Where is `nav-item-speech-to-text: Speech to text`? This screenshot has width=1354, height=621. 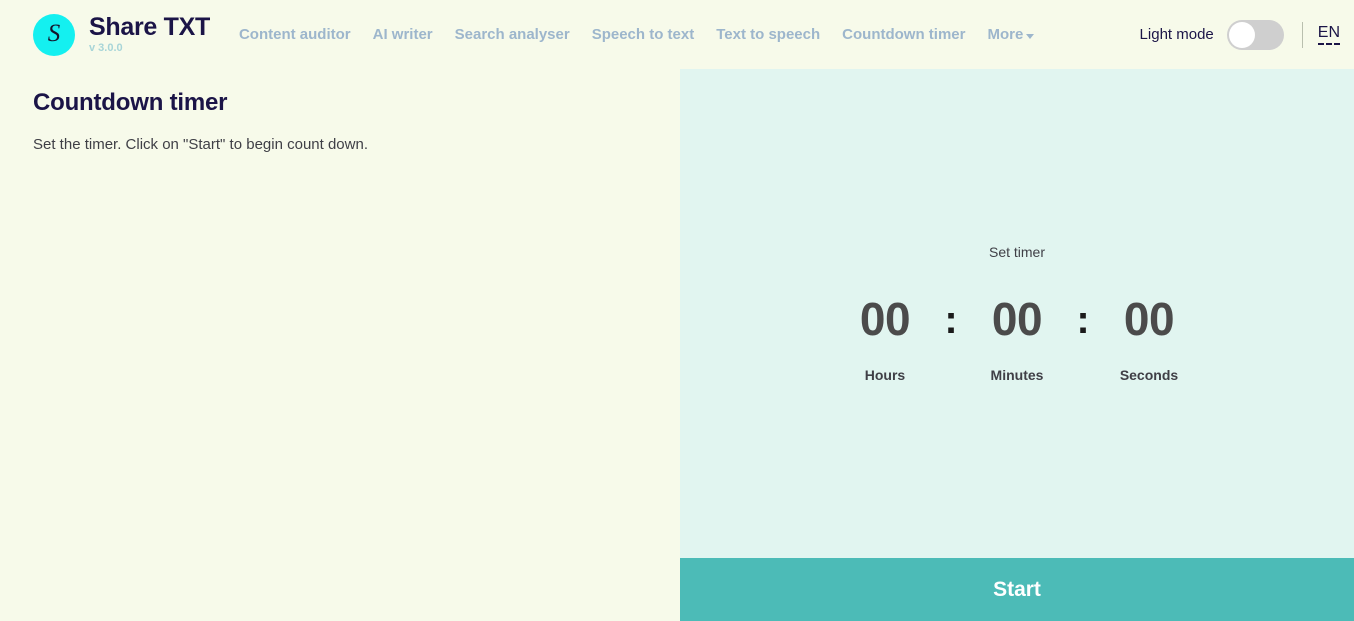 nav-item-speech-to-text: Speech to text is located at coordinates (643, 34).